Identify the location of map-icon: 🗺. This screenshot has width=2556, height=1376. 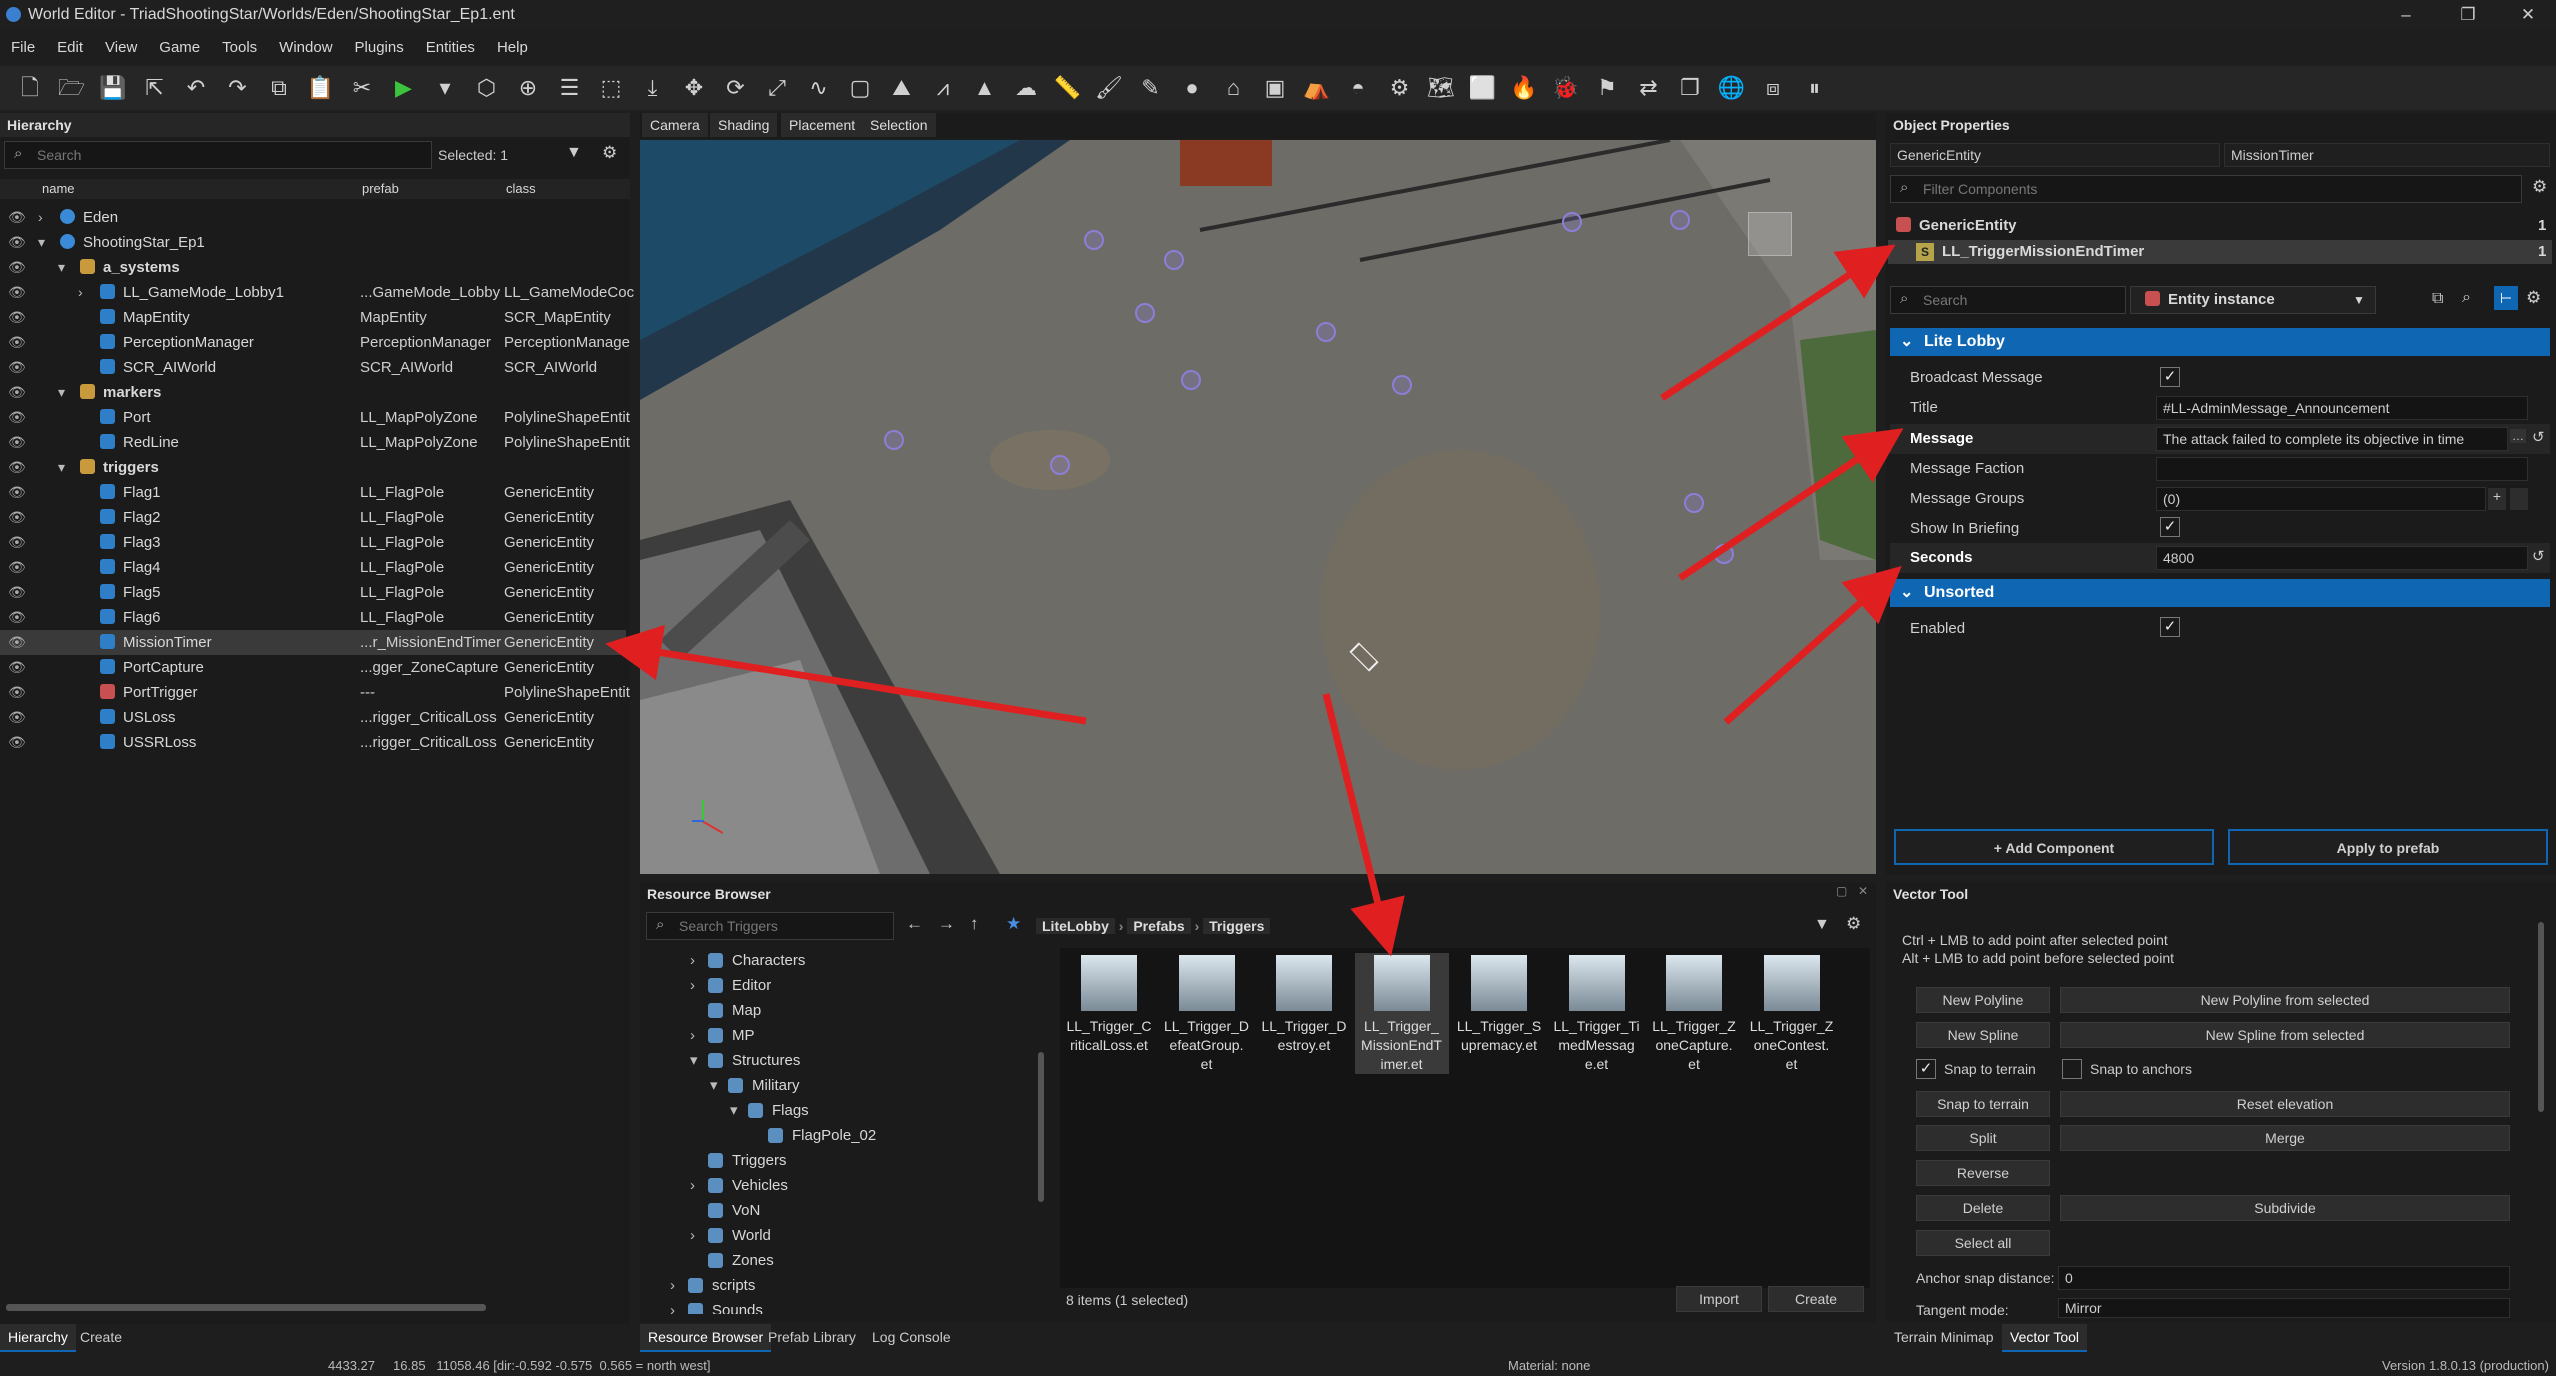
(1441, 88).